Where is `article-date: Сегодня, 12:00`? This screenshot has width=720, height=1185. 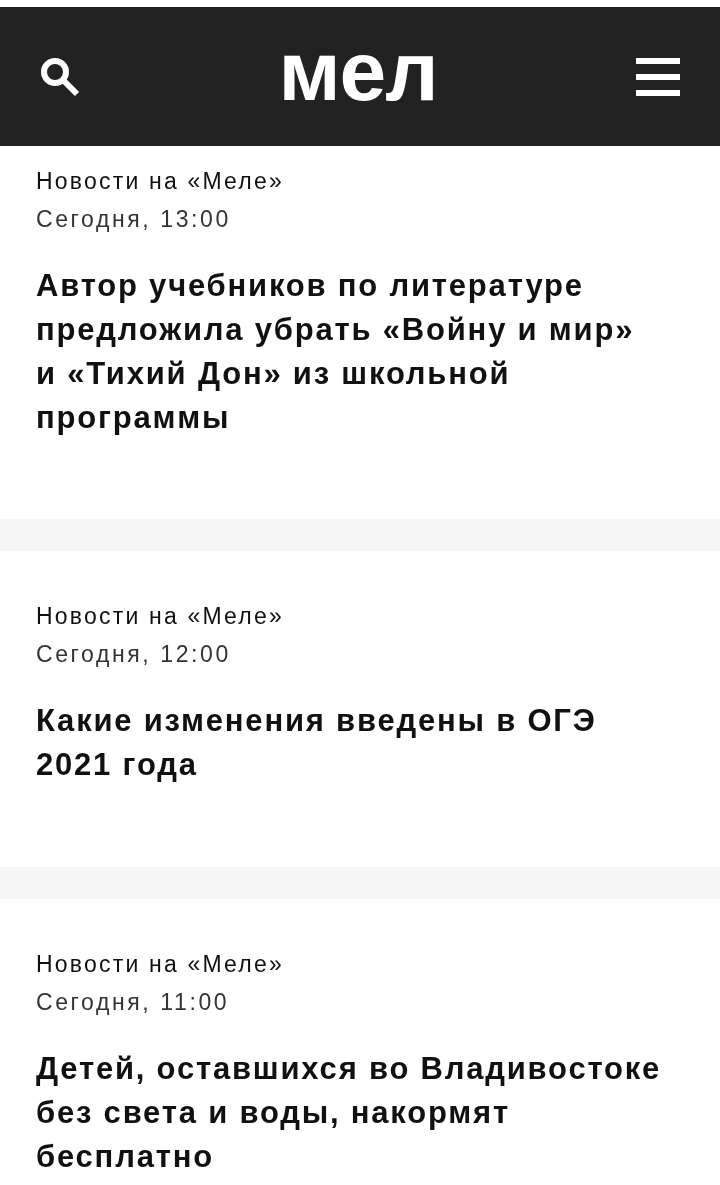 article-date: Сегодня, 12:00 is located at coordinates (133, 654).